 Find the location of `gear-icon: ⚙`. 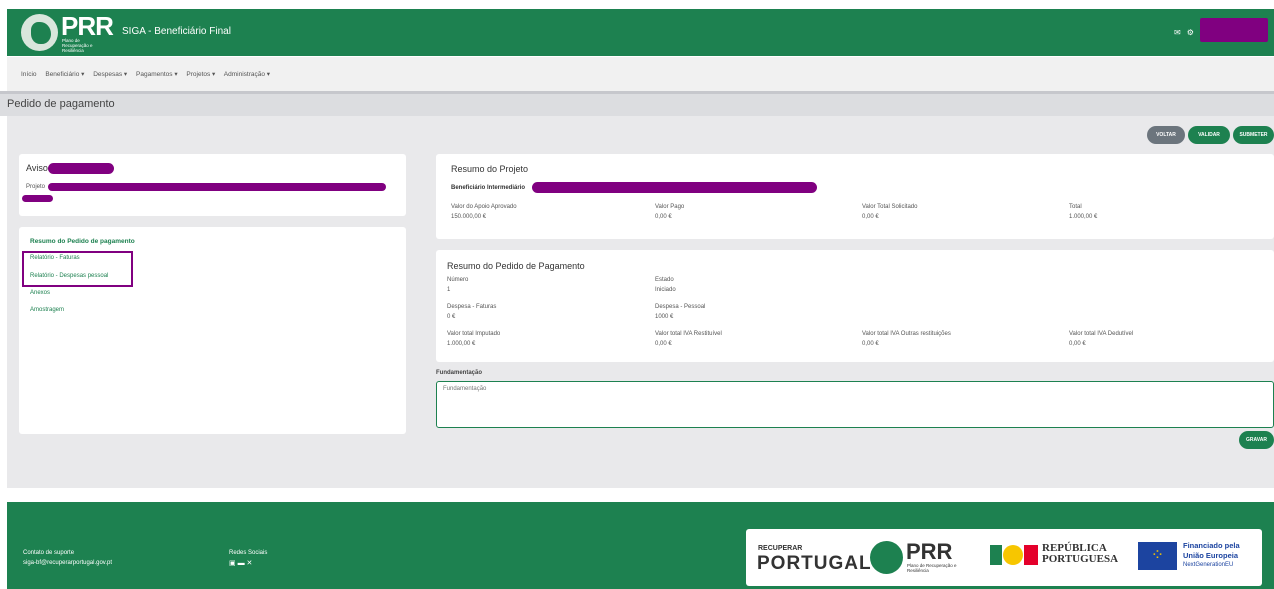

gear-icon: ⚙ is located at coordinates (1190, 32).